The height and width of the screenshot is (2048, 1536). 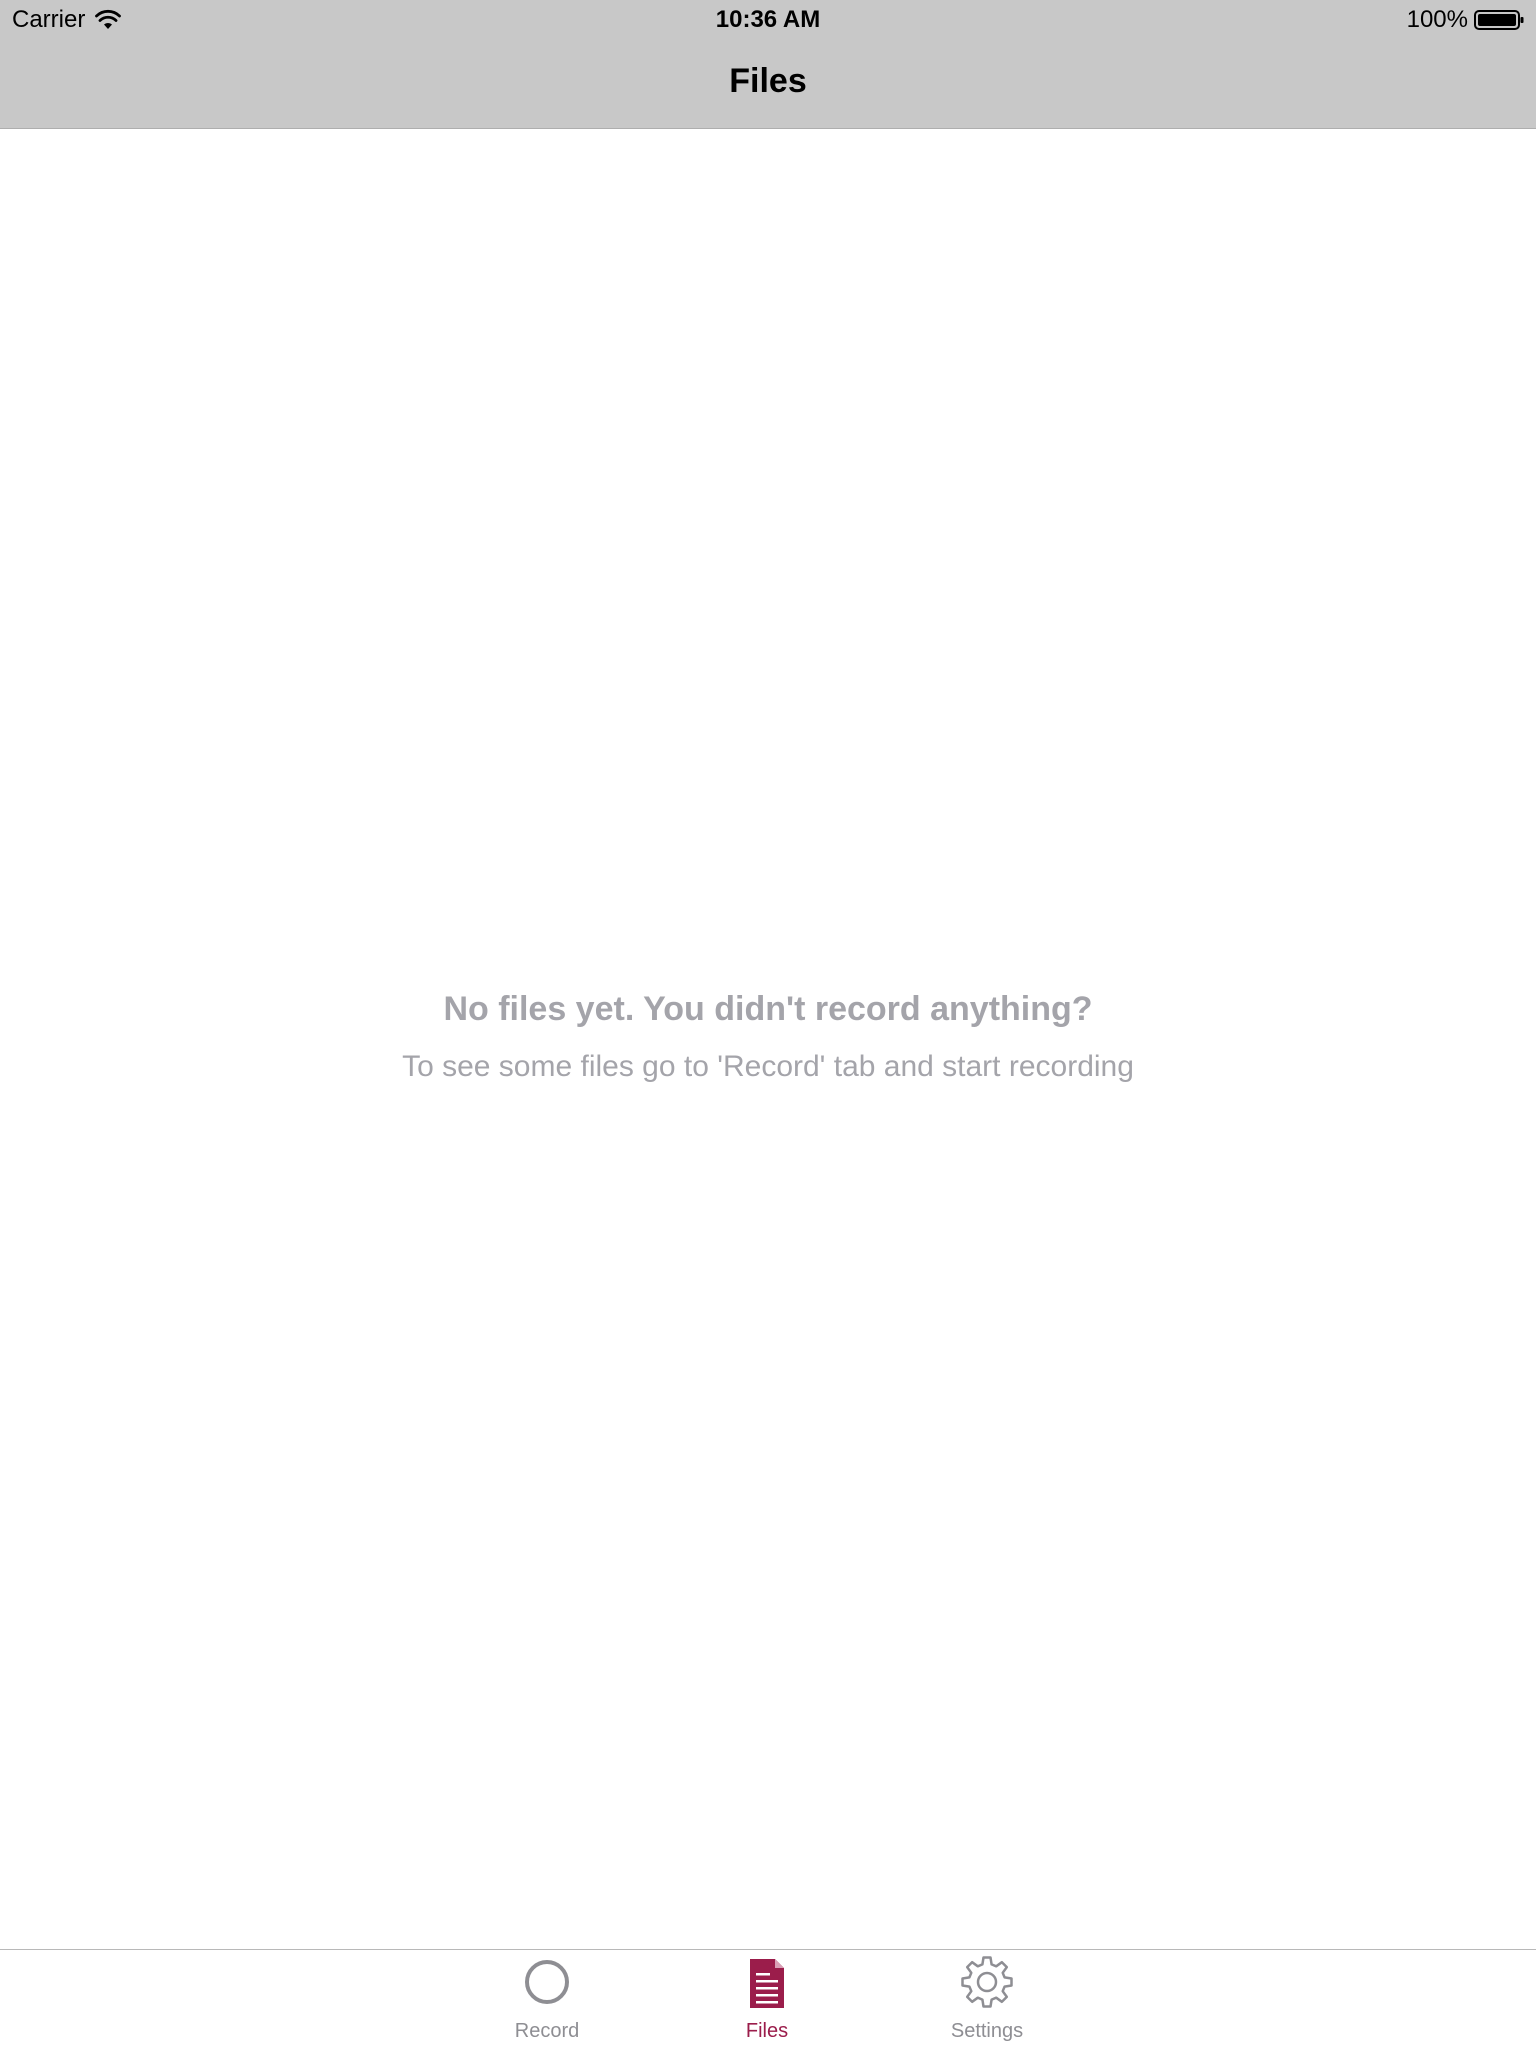 I want to click on tab-files: Files, so click(x=767, y=1999).